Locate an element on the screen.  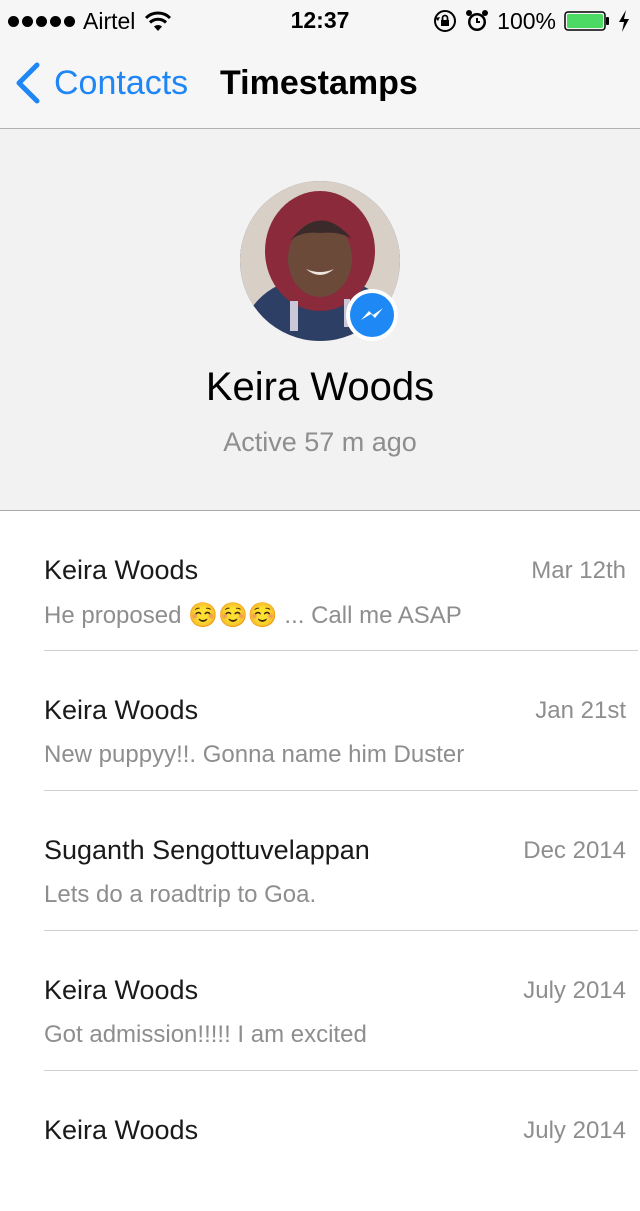
conversation-preview: Lets do a roadtrip to Goa. is located at coordinates (180, 894).